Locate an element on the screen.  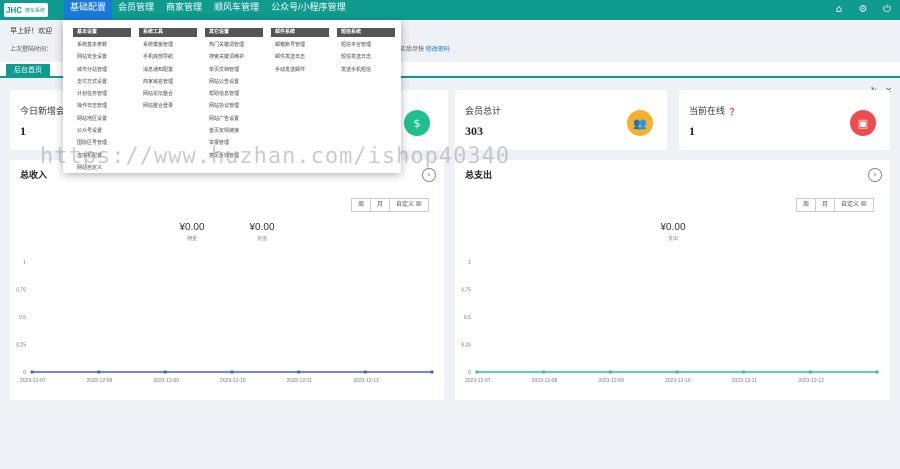
nav-ride-manage: 顺风车管理 is located at coordinates (236, 10).